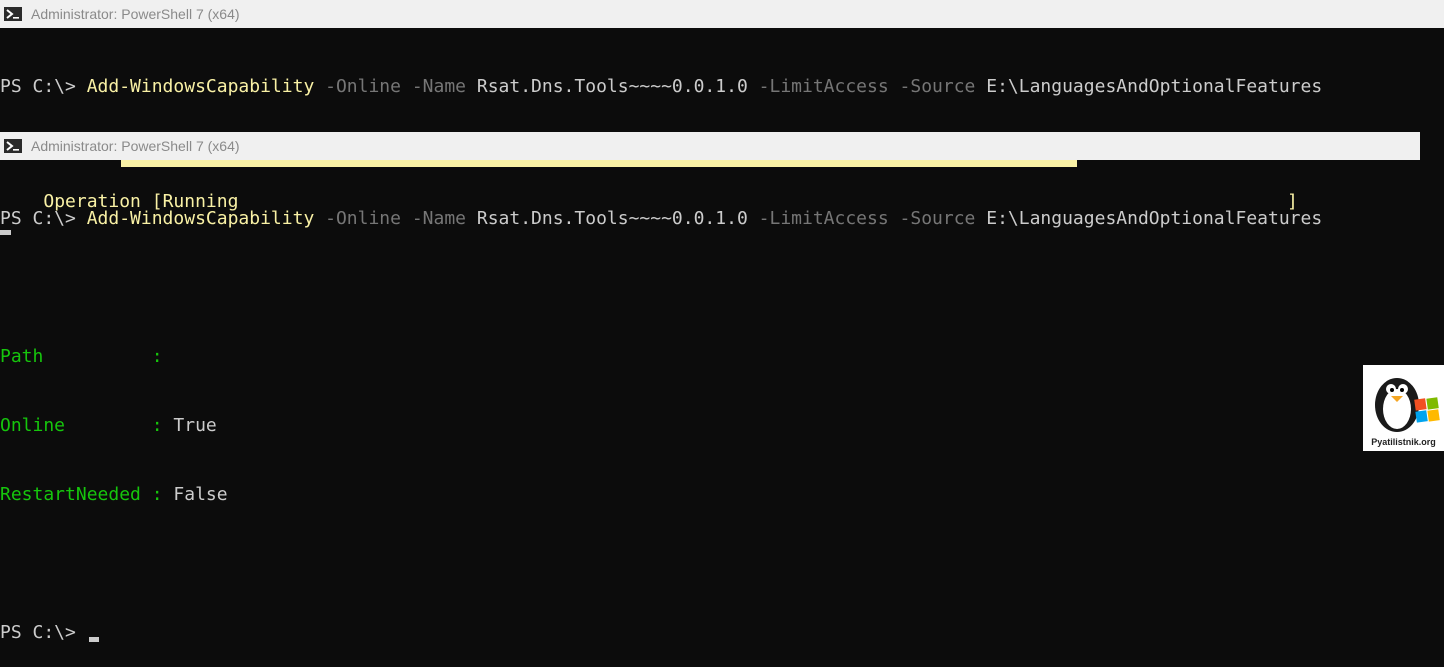 This screenshot has height=667, width=1444. Describe the element at coordinates (76, 494) in the screenshot. I see `result-key: RestartNeeded` at that location.